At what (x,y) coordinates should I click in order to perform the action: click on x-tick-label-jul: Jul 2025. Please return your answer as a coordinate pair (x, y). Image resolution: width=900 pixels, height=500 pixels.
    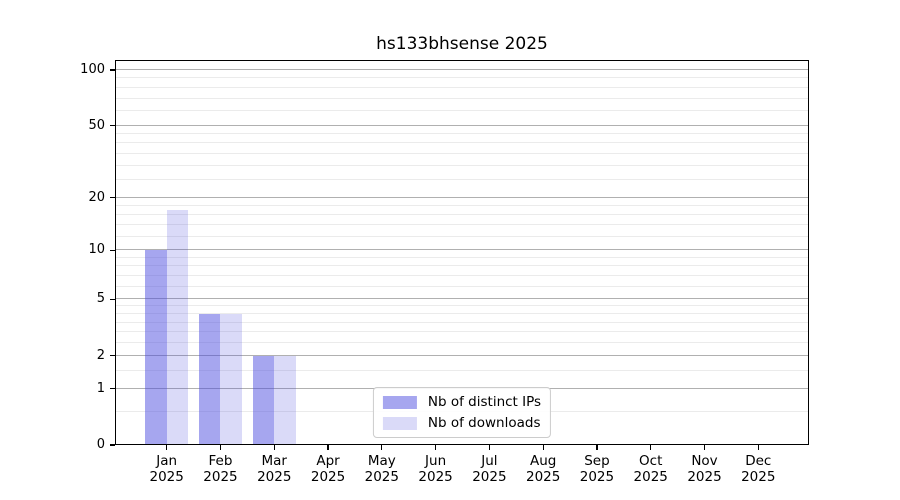
    Looking at the image, I should click on (489, 469).